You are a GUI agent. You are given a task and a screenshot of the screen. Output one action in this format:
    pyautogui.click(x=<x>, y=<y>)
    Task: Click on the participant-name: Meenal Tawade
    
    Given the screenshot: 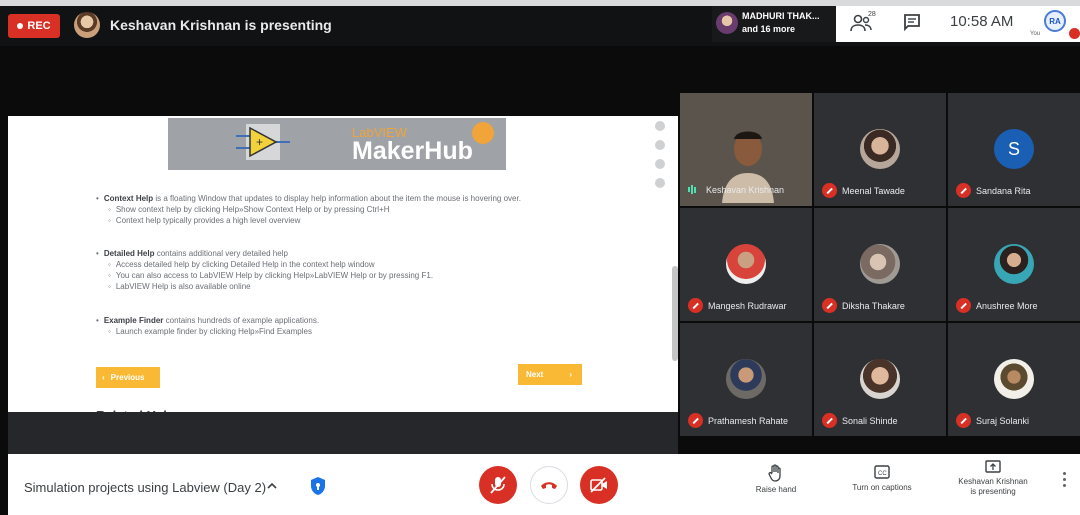 What is the action you would take?
    pyautogui.click(x=873, y=190)
    